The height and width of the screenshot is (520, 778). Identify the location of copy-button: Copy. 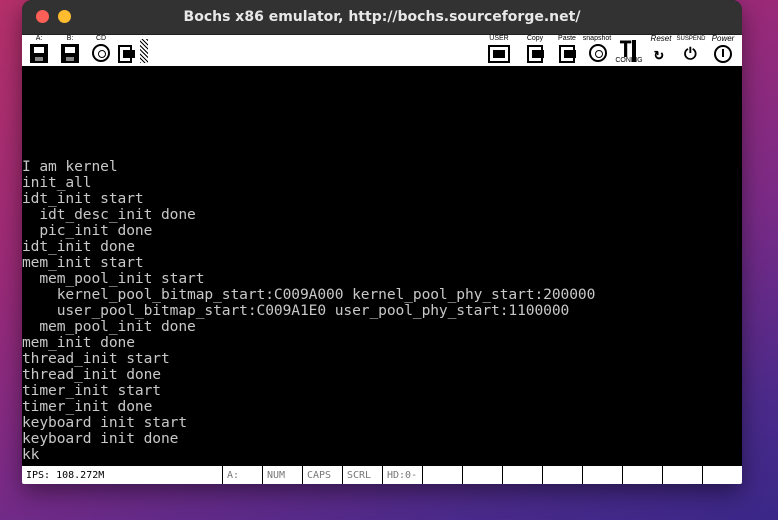
(535, 50).